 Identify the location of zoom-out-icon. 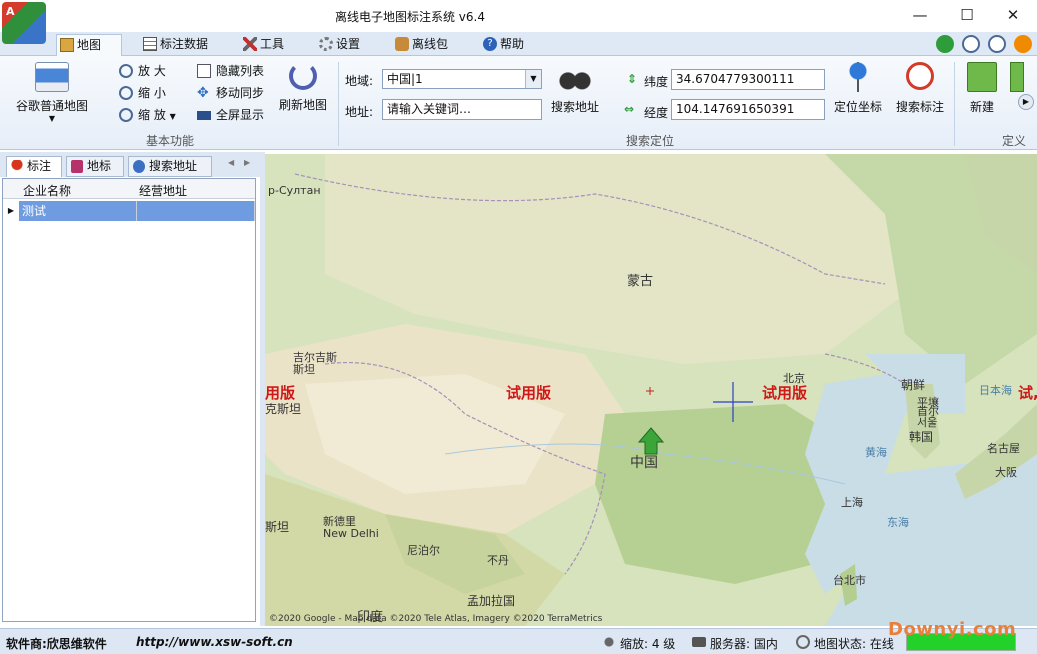
(126, 93).